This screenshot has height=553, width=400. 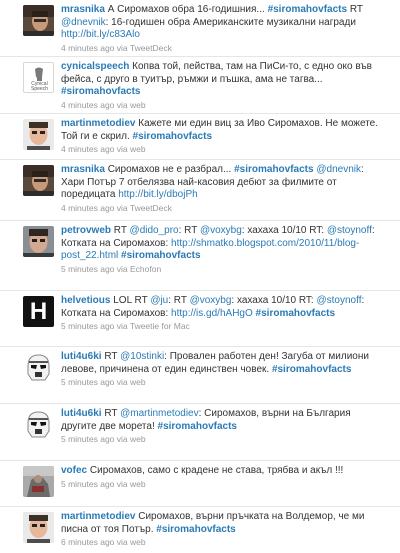 What do you see at coordinates (221, 269) in the screenshot?
I see `tweet-meta: 5 minutes ago via Echofon` at bounding box center [221, 269].